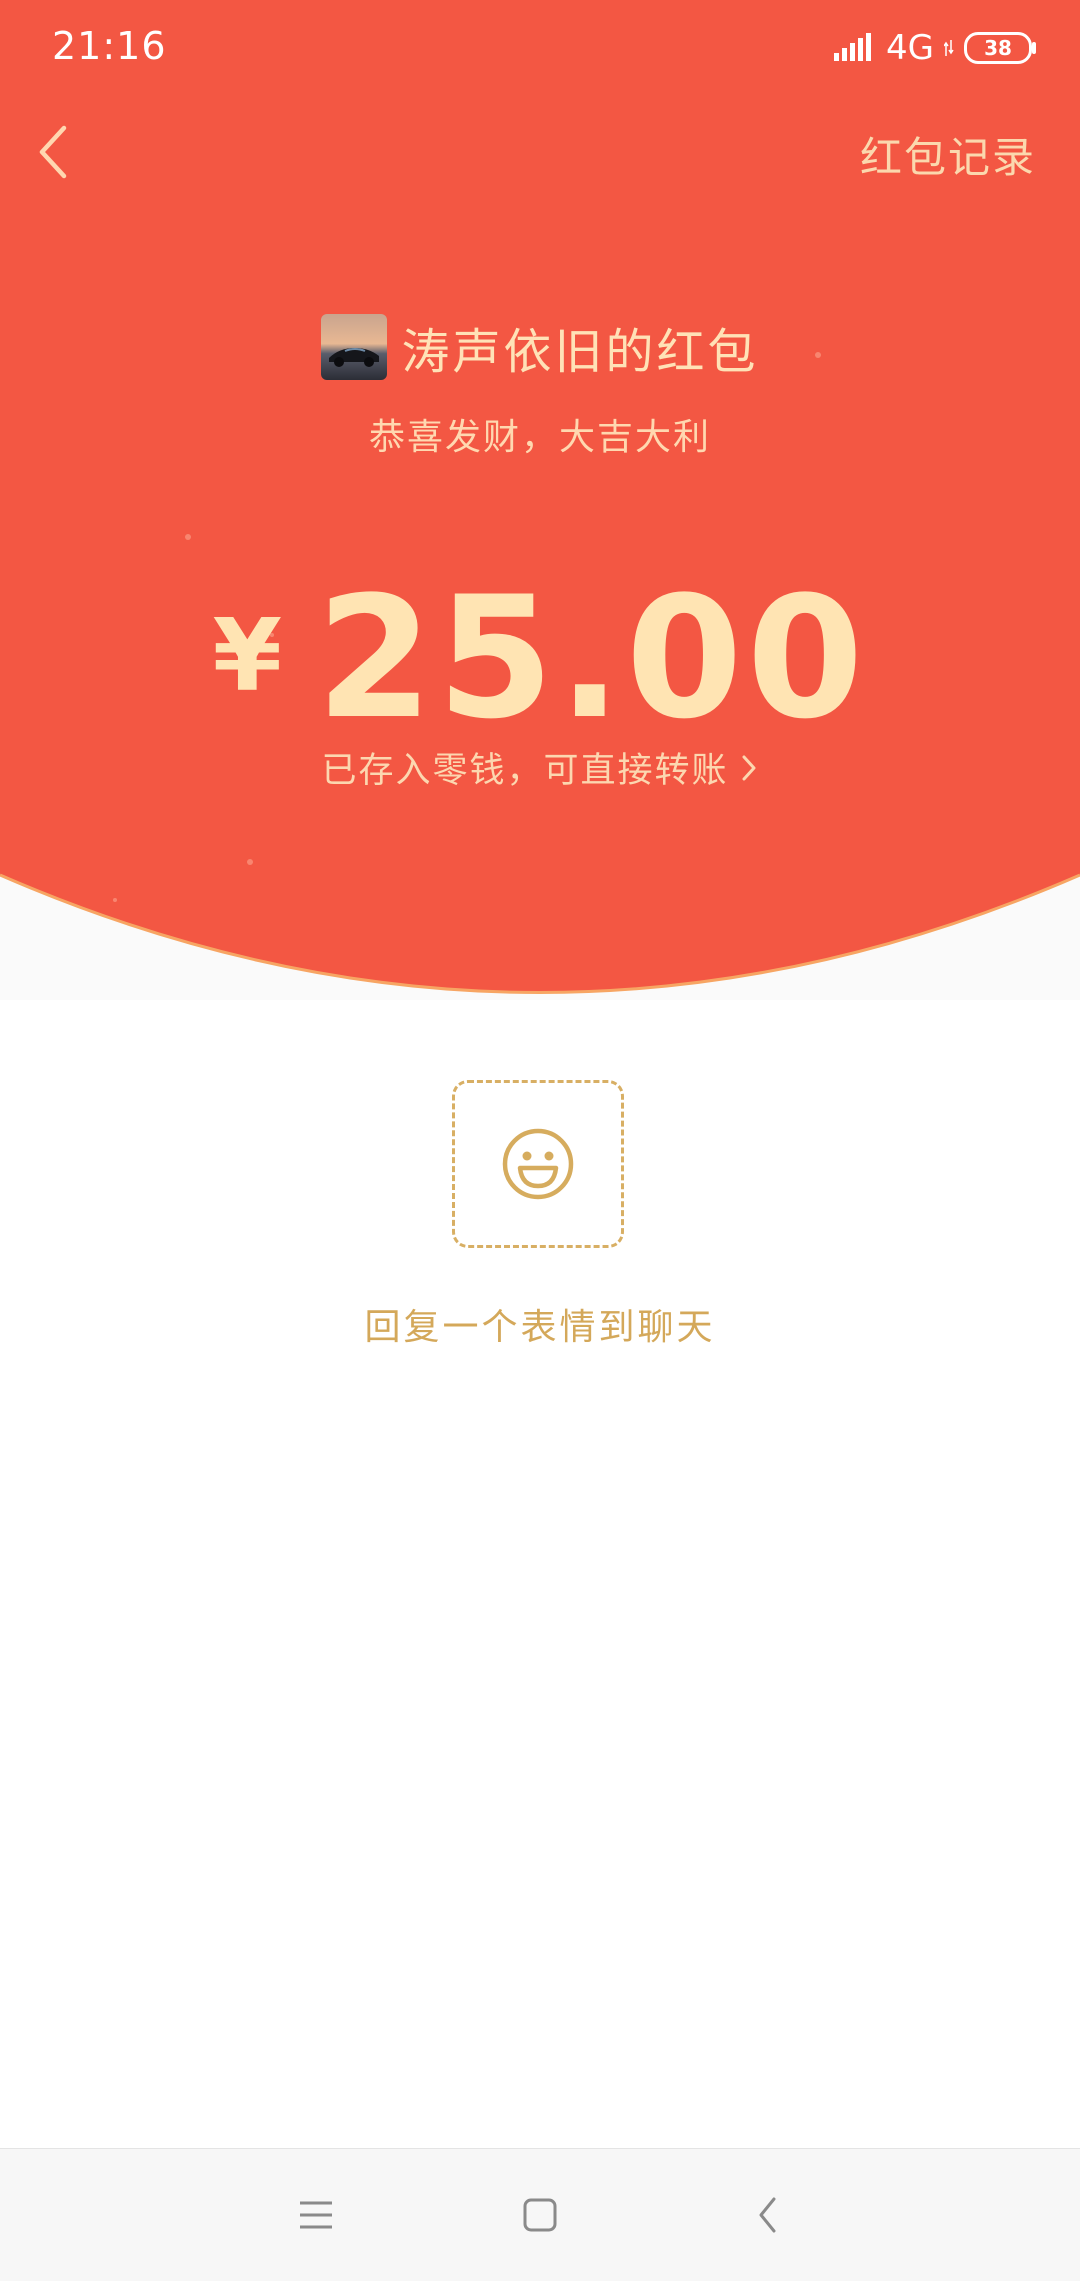  I want to click on amount-value: 25.00, so click(592, 658).